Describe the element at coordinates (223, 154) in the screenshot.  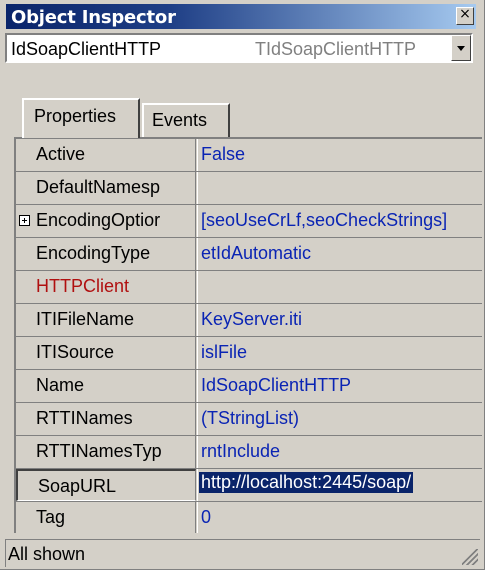
I see `property-value: False` at that location.